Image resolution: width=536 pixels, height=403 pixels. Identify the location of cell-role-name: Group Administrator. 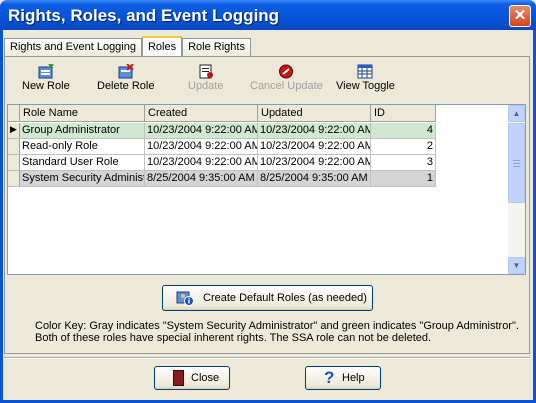
(82, 131).